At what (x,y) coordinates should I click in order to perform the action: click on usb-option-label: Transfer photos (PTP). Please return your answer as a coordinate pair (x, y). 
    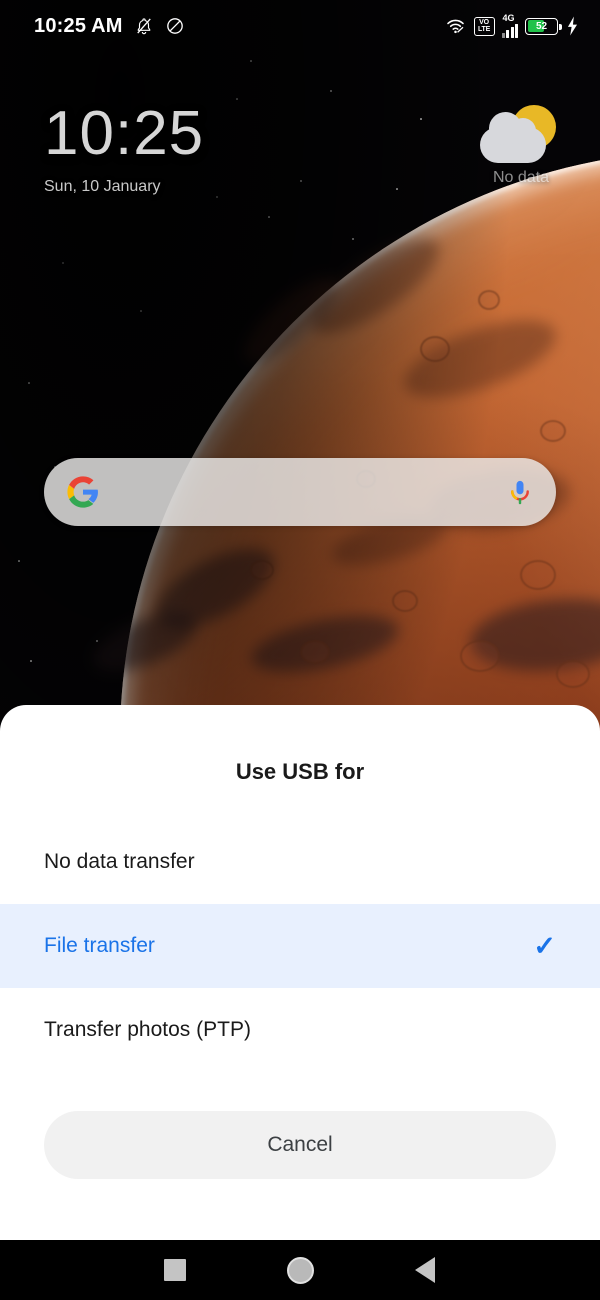
    Looking at the image, I should click on (147, 1029).